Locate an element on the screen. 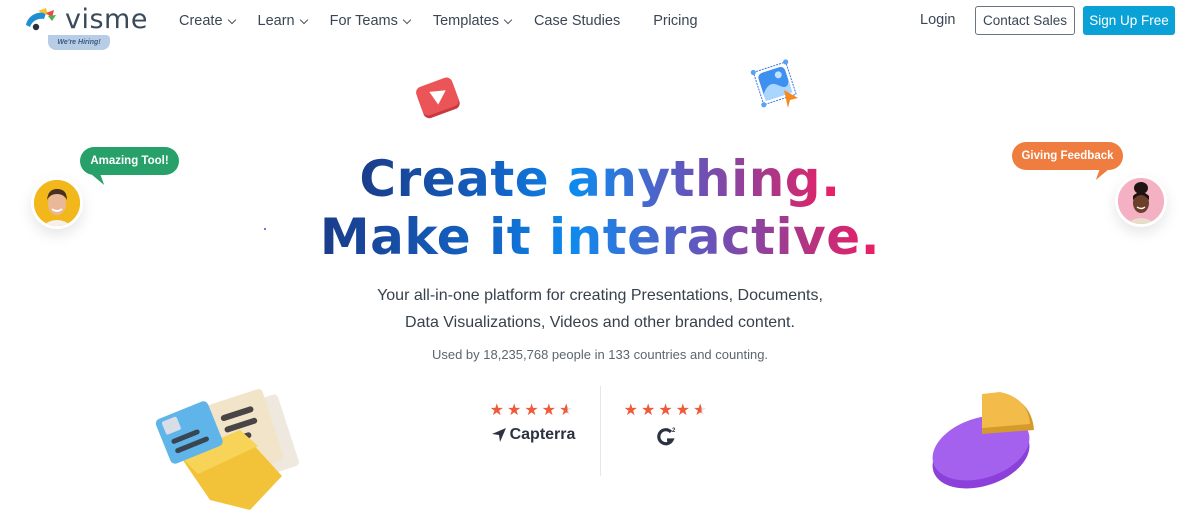 The height and width of the screenshot is (514, 1200). hiring-badge: We're Hiring! is located at coordinates (79, 42).